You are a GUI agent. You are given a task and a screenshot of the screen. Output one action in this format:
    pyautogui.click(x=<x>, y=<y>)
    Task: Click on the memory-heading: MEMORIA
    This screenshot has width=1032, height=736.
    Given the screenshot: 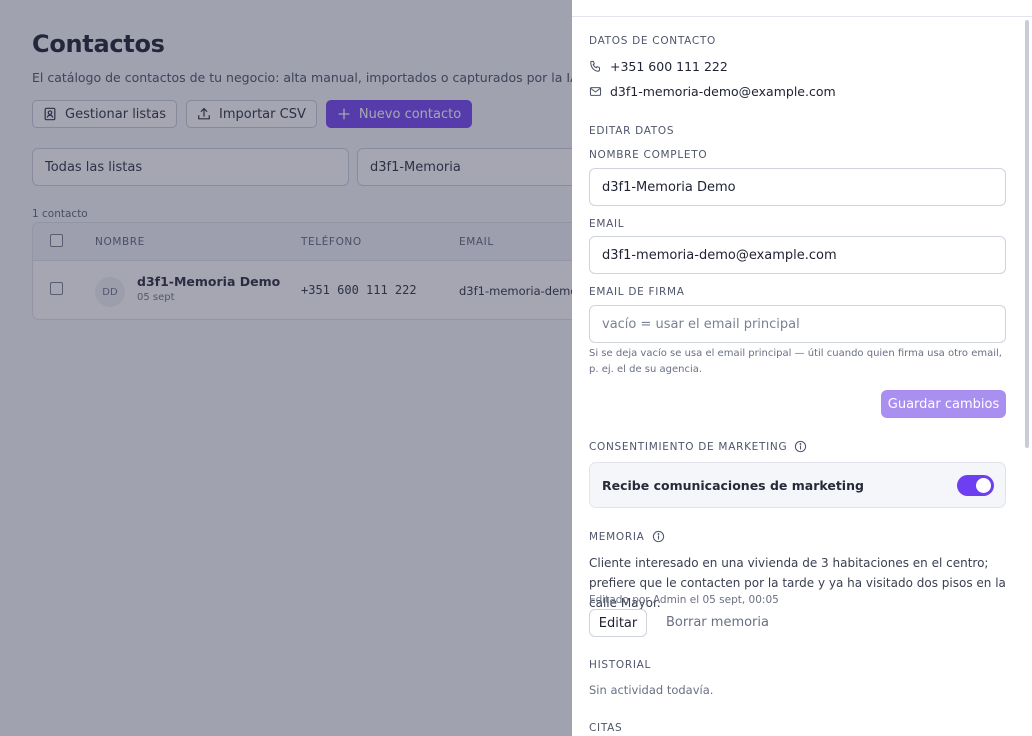 What is the action you would take?
    pyautogui.click(x=627, y=536)
    